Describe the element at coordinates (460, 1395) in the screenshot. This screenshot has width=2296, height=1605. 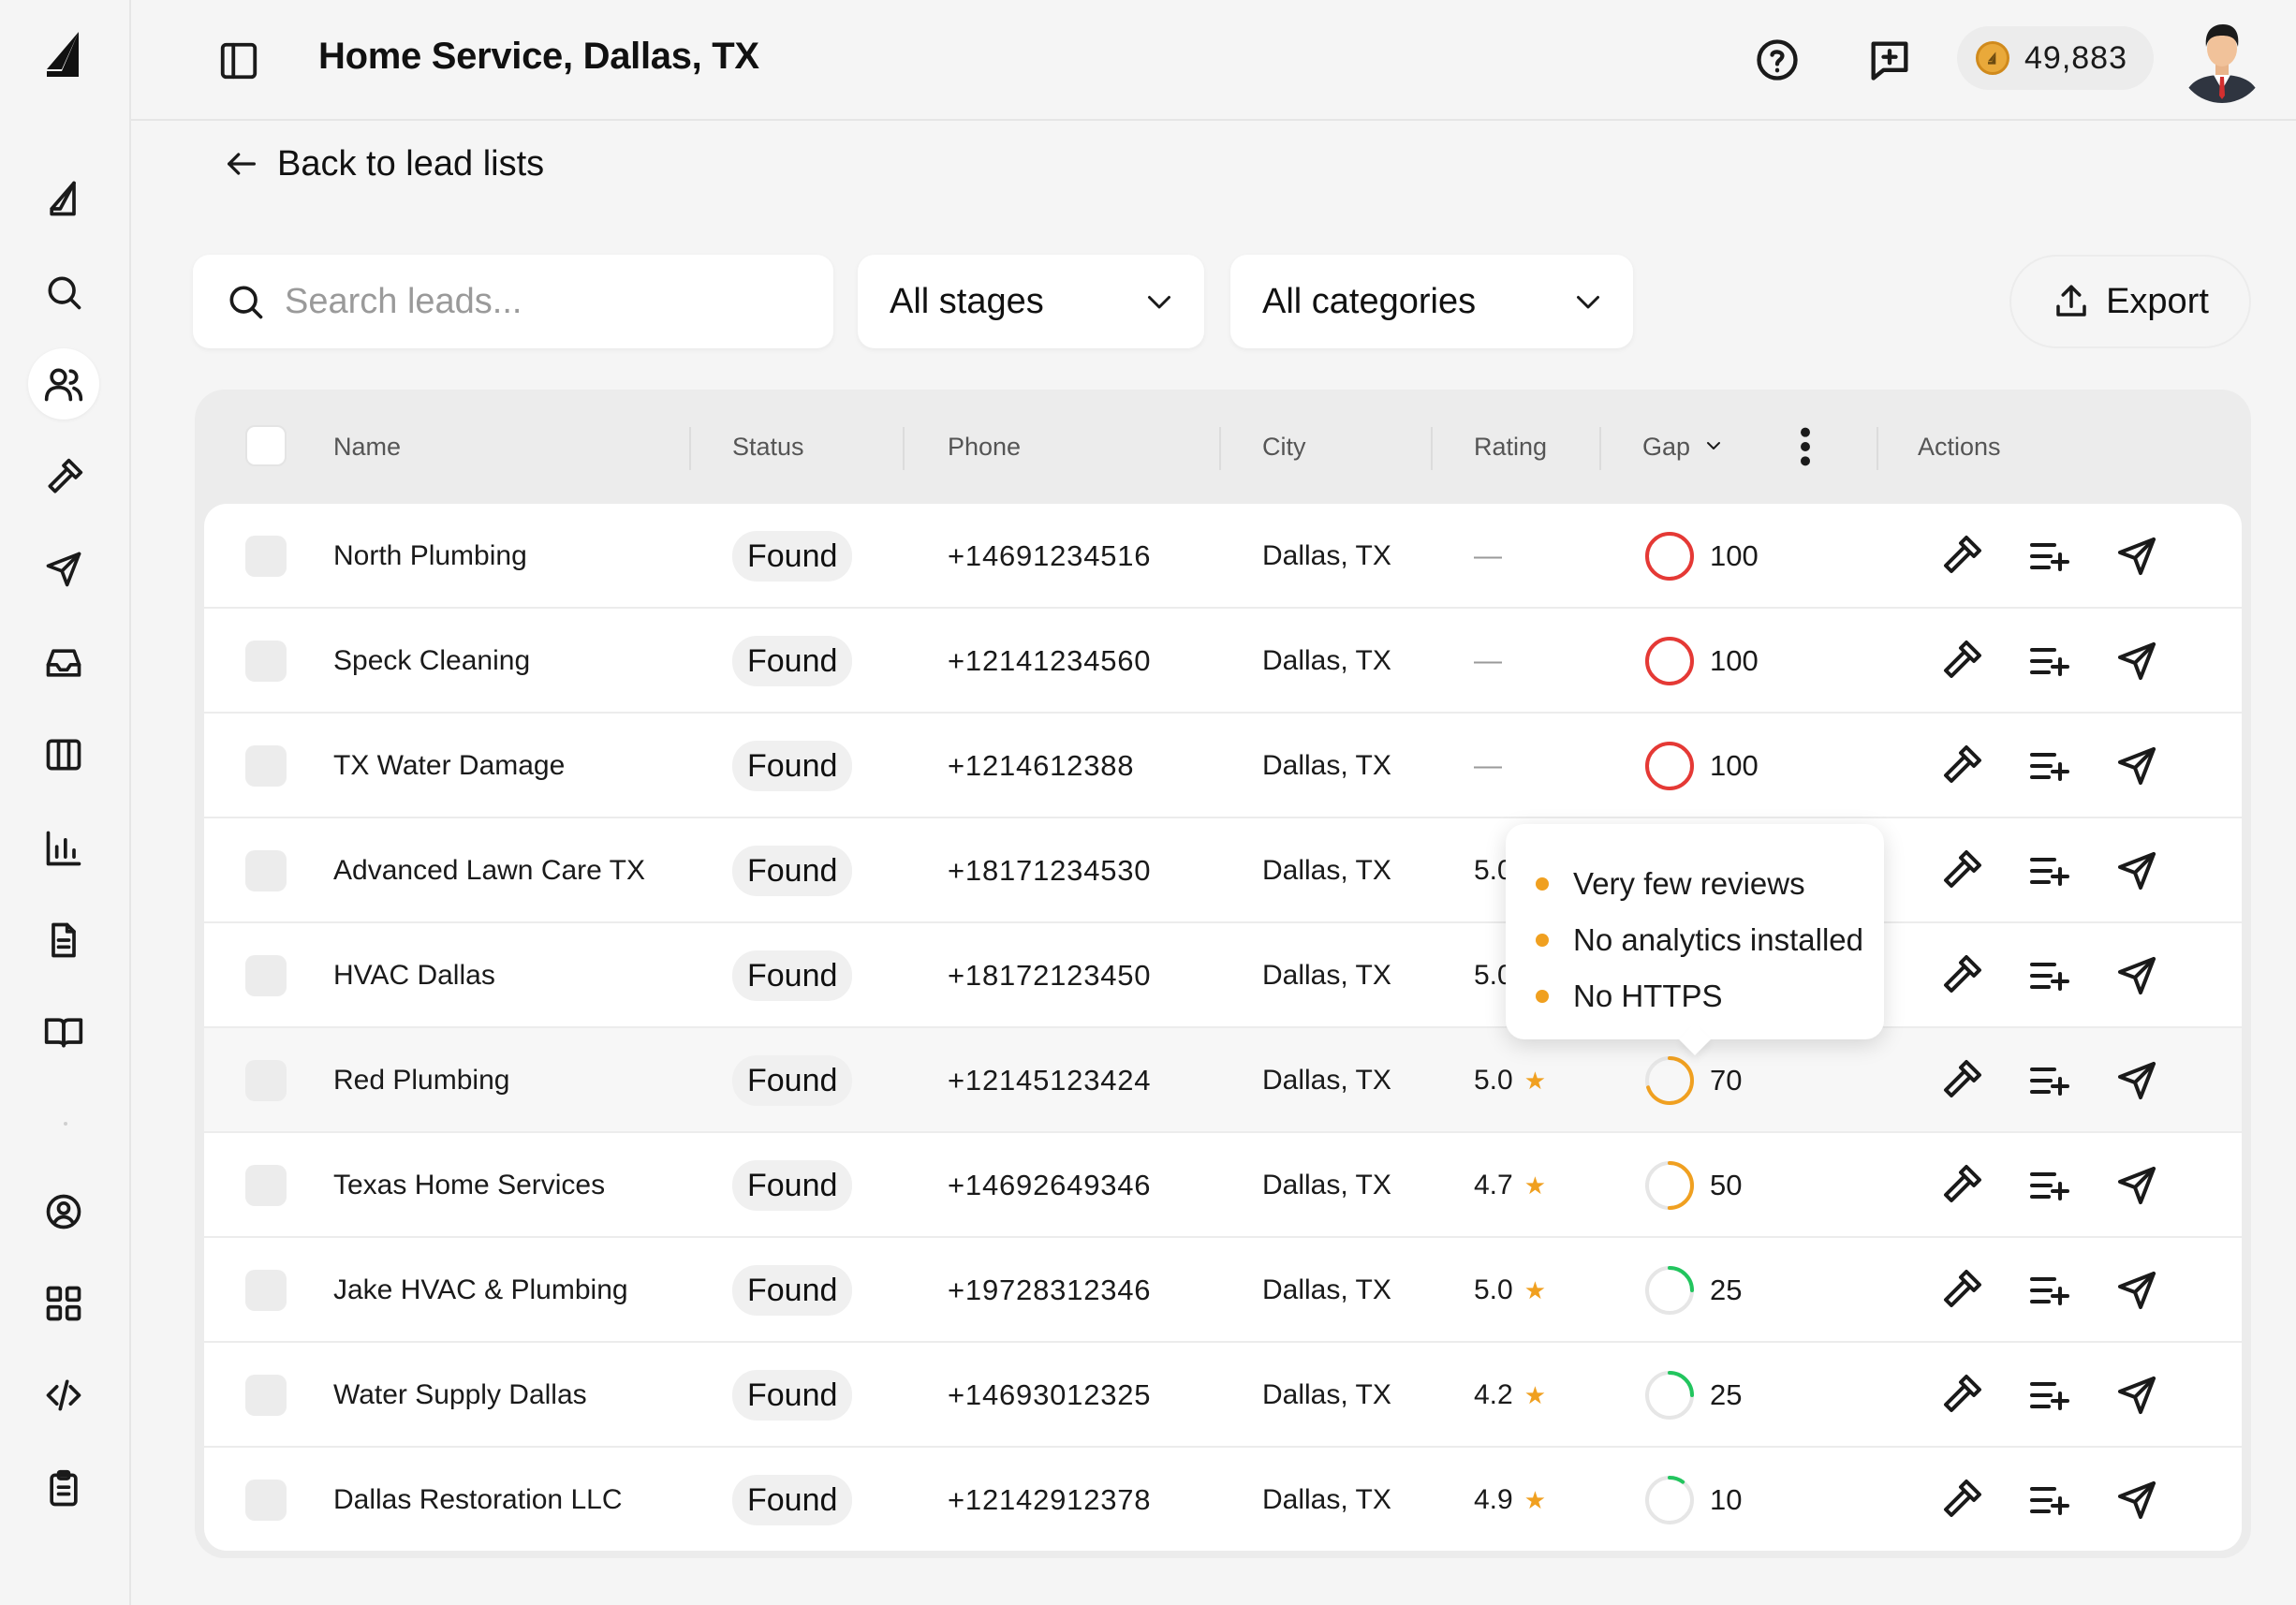
I see `lead-name: Water Supply Dallas` at that location.